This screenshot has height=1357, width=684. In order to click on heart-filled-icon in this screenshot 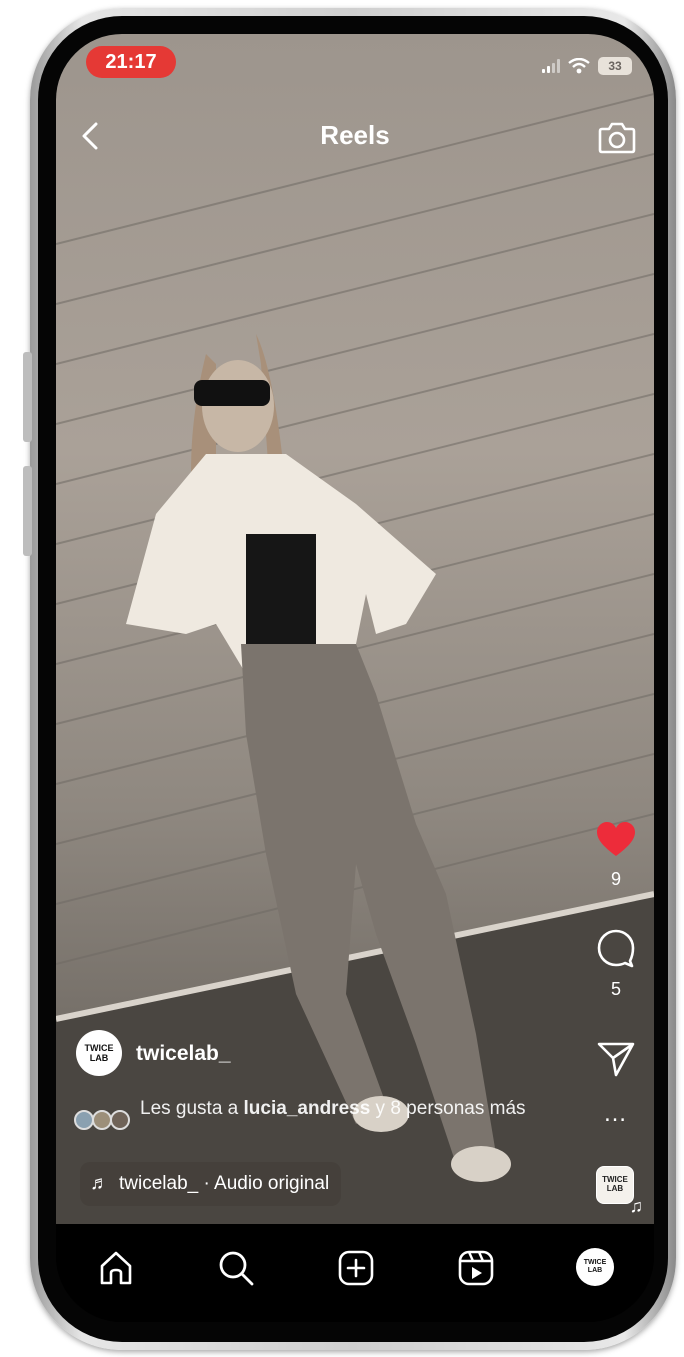, I will do `click(616, 839)`.